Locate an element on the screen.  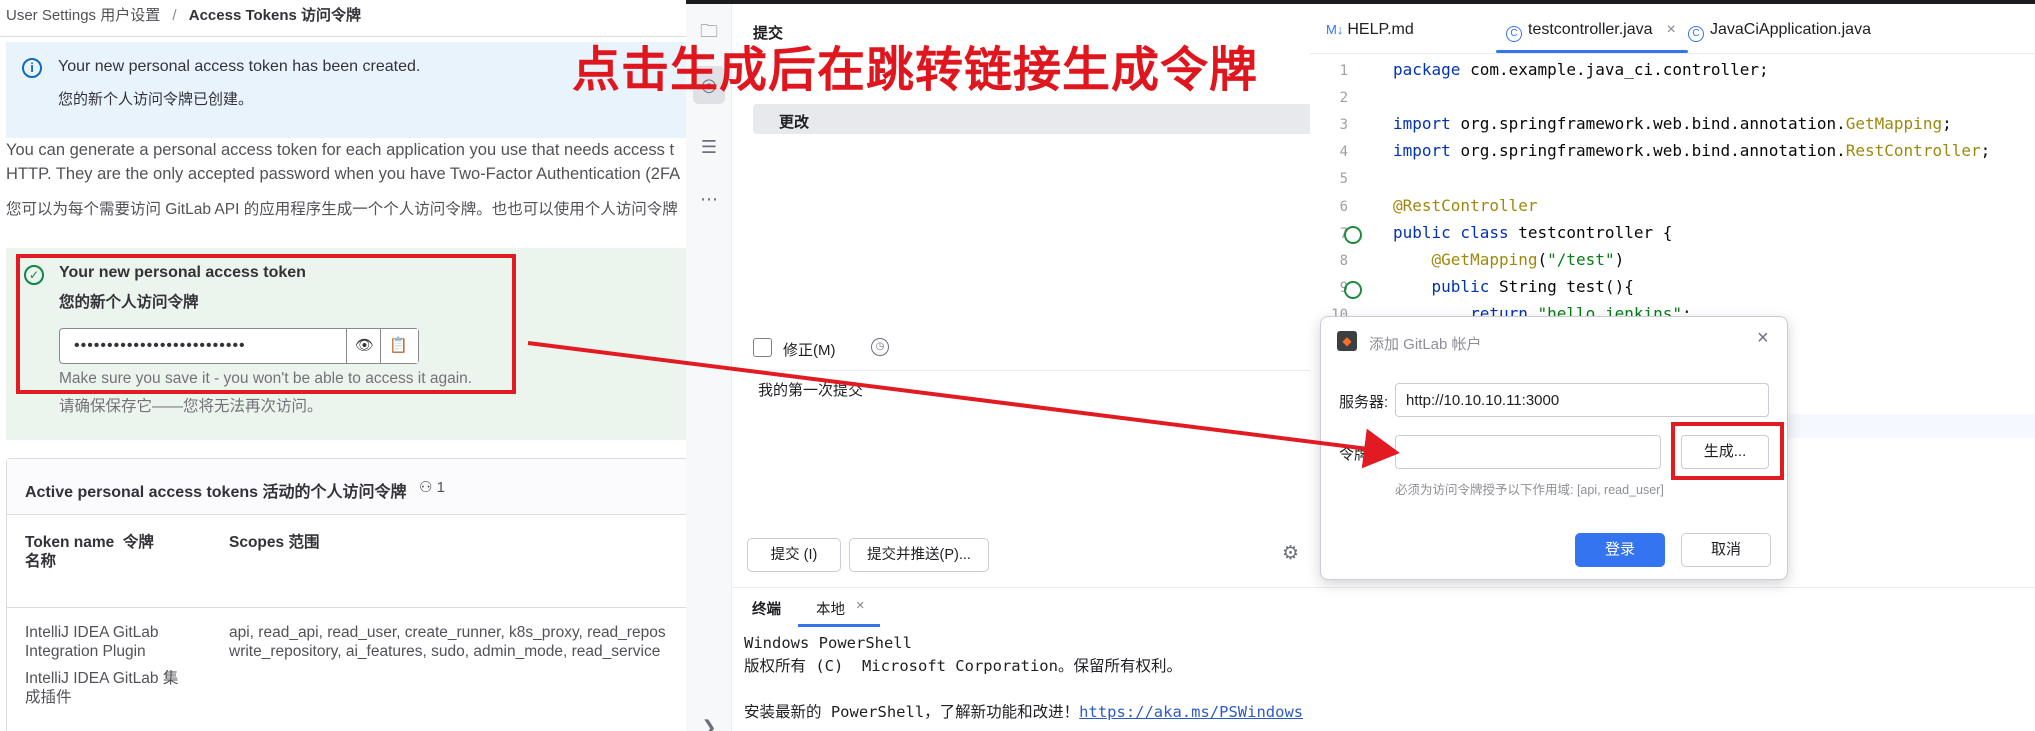
annotation-arrow is located at coordinates (963, 405).